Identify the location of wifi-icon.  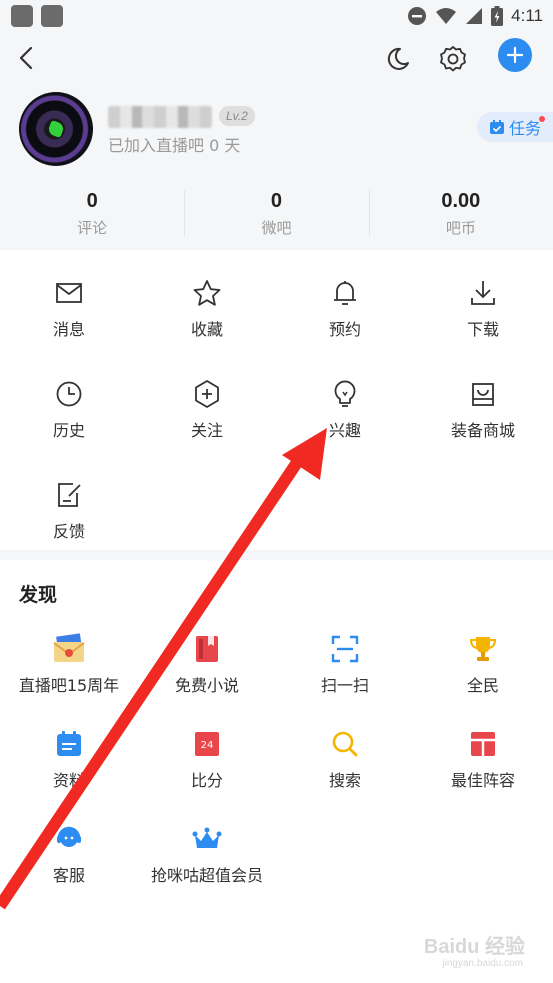
(446, 16).